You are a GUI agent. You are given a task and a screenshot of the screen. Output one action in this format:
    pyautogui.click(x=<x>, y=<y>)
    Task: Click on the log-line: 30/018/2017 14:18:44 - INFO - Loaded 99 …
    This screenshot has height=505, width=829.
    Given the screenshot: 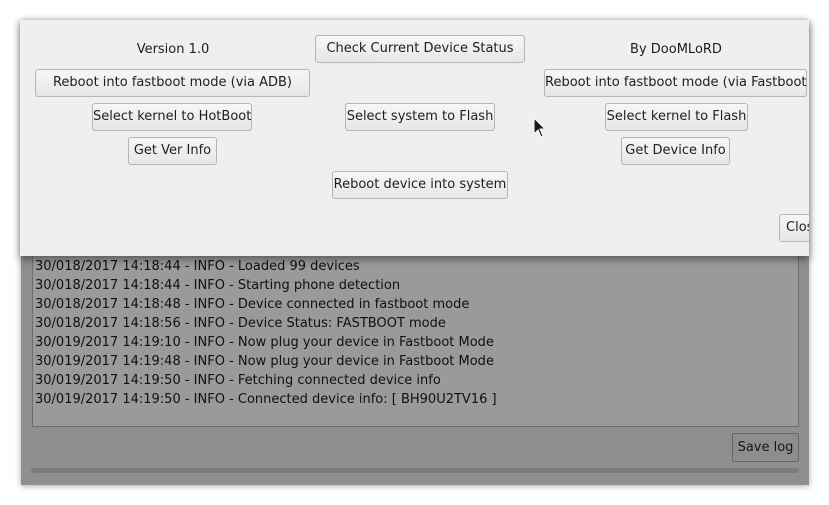 What is the action you would take?
    pyautogui.click(x=197, y=266)
    